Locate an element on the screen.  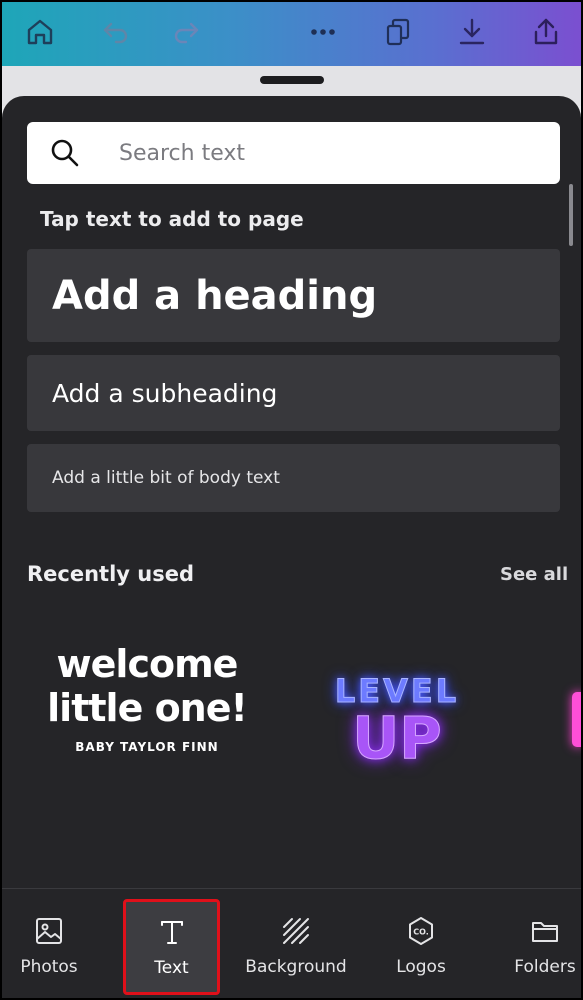
recently-used-heading: Recently used is located at coordinates (111, 574).